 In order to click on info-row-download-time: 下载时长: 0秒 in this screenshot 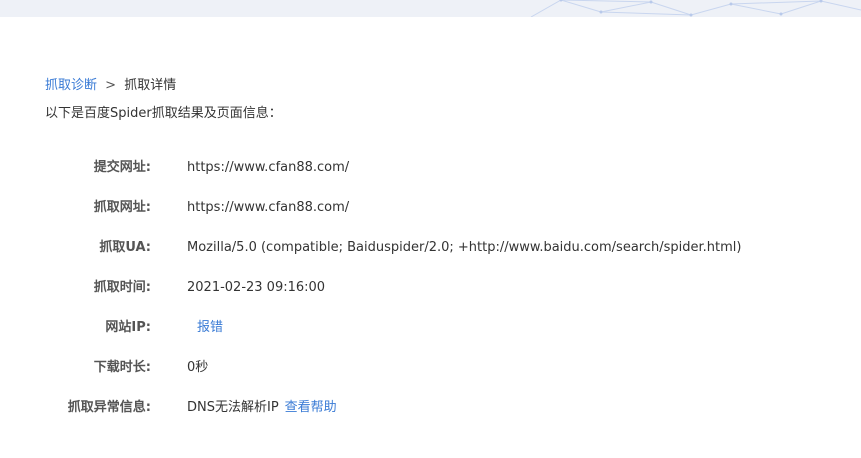, I will do `click(430, 368)`.